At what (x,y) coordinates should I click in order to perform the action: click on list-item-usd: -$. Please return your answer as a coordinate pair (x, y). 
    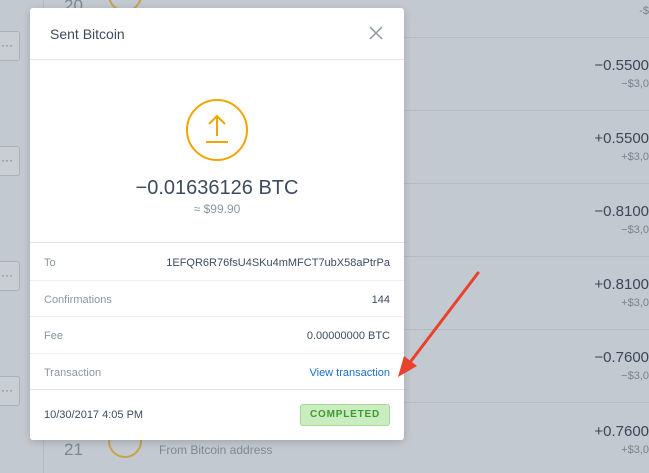
    Looking at the image, I should click on (644, 11).